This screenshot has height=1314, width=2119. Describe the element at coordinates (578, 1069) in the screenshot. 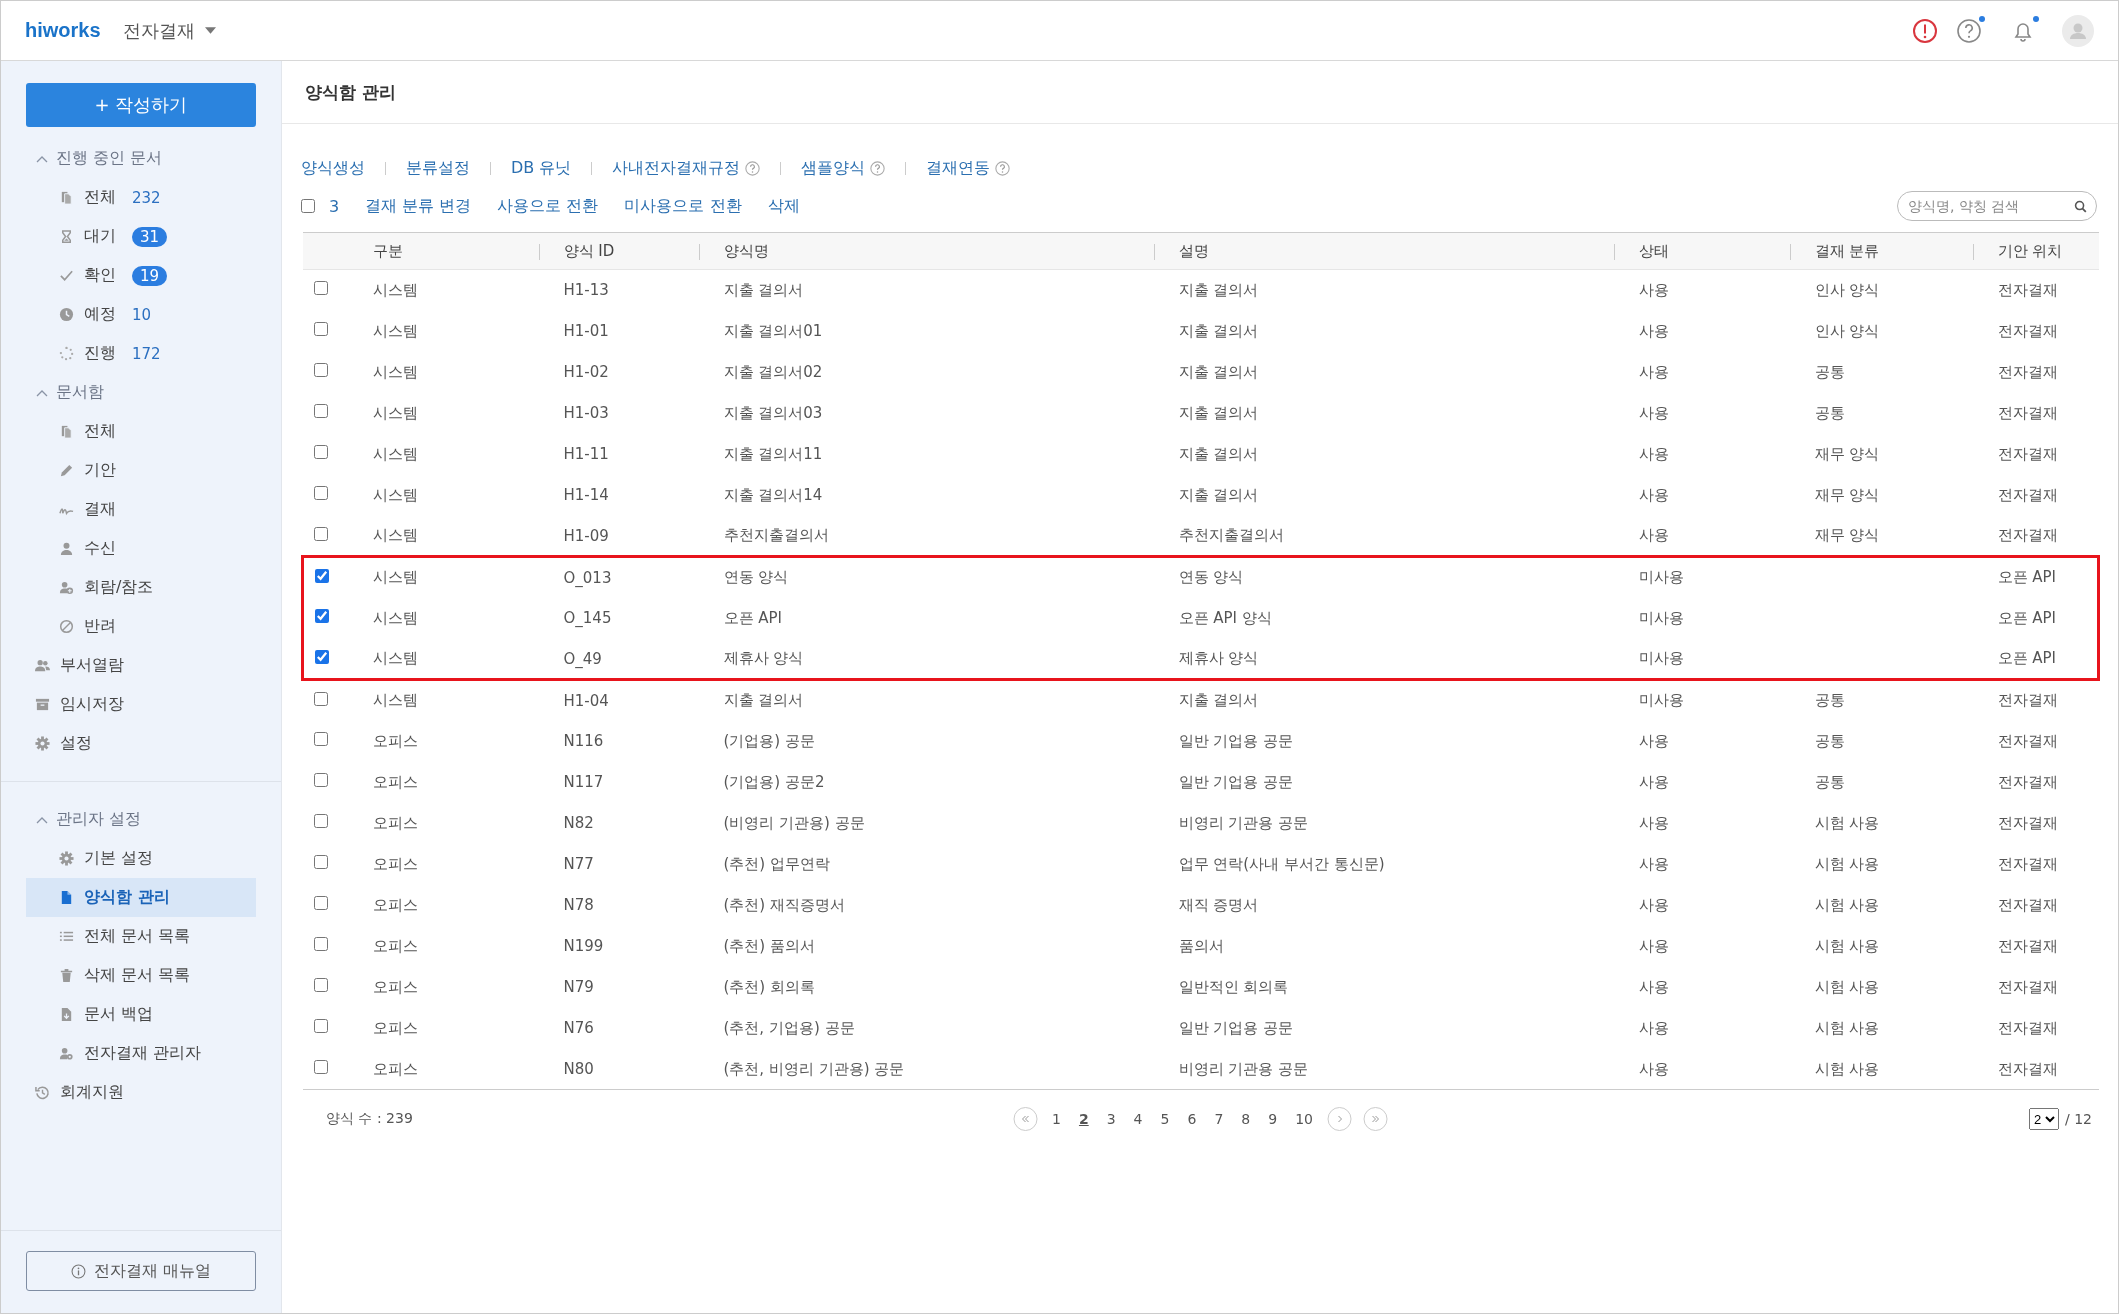

I see `table-cell: N80` at that location.